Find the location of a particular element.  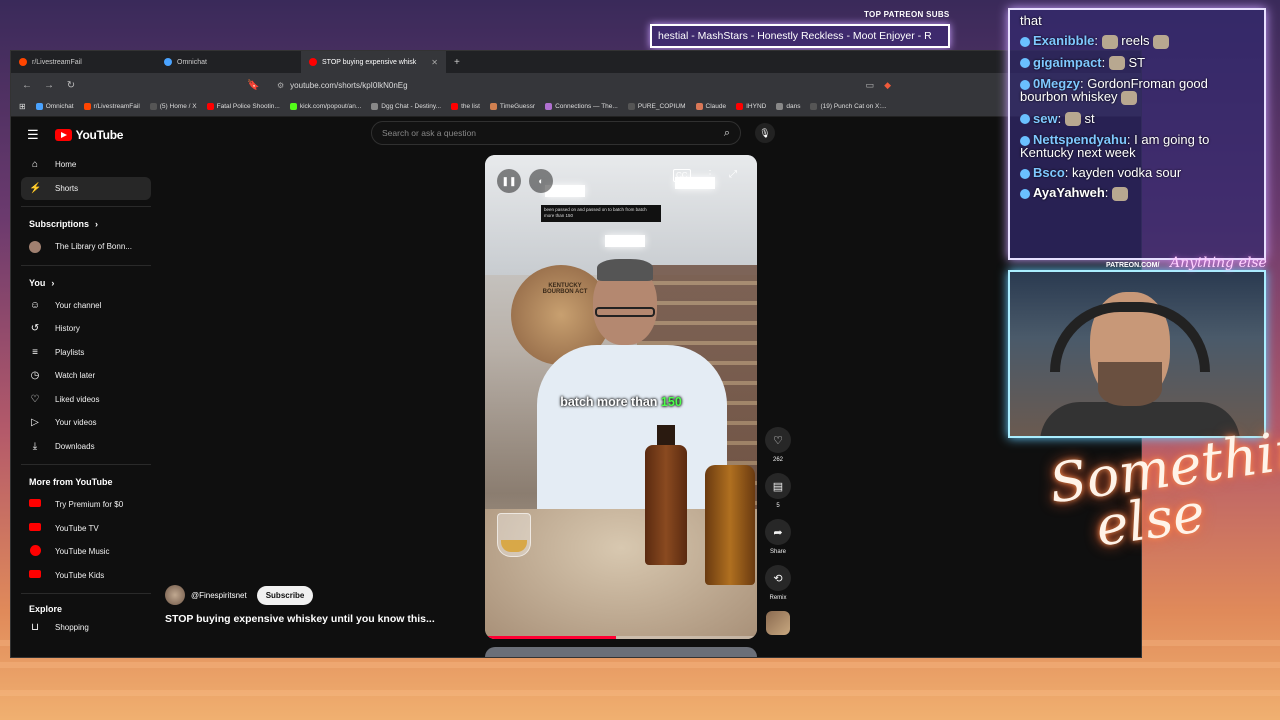

subscribe-button: Subscribe is located at coordinates (285, 595).